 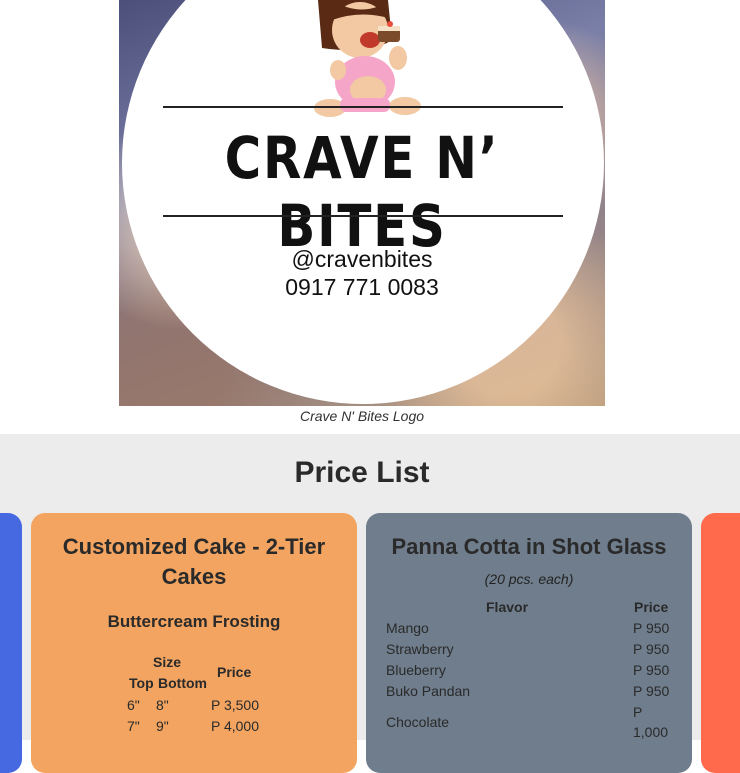 What do you see at coordinates (362, 472) in the screenshot?
I see `price-list-title: Price List` at bounding box center [362, 472].